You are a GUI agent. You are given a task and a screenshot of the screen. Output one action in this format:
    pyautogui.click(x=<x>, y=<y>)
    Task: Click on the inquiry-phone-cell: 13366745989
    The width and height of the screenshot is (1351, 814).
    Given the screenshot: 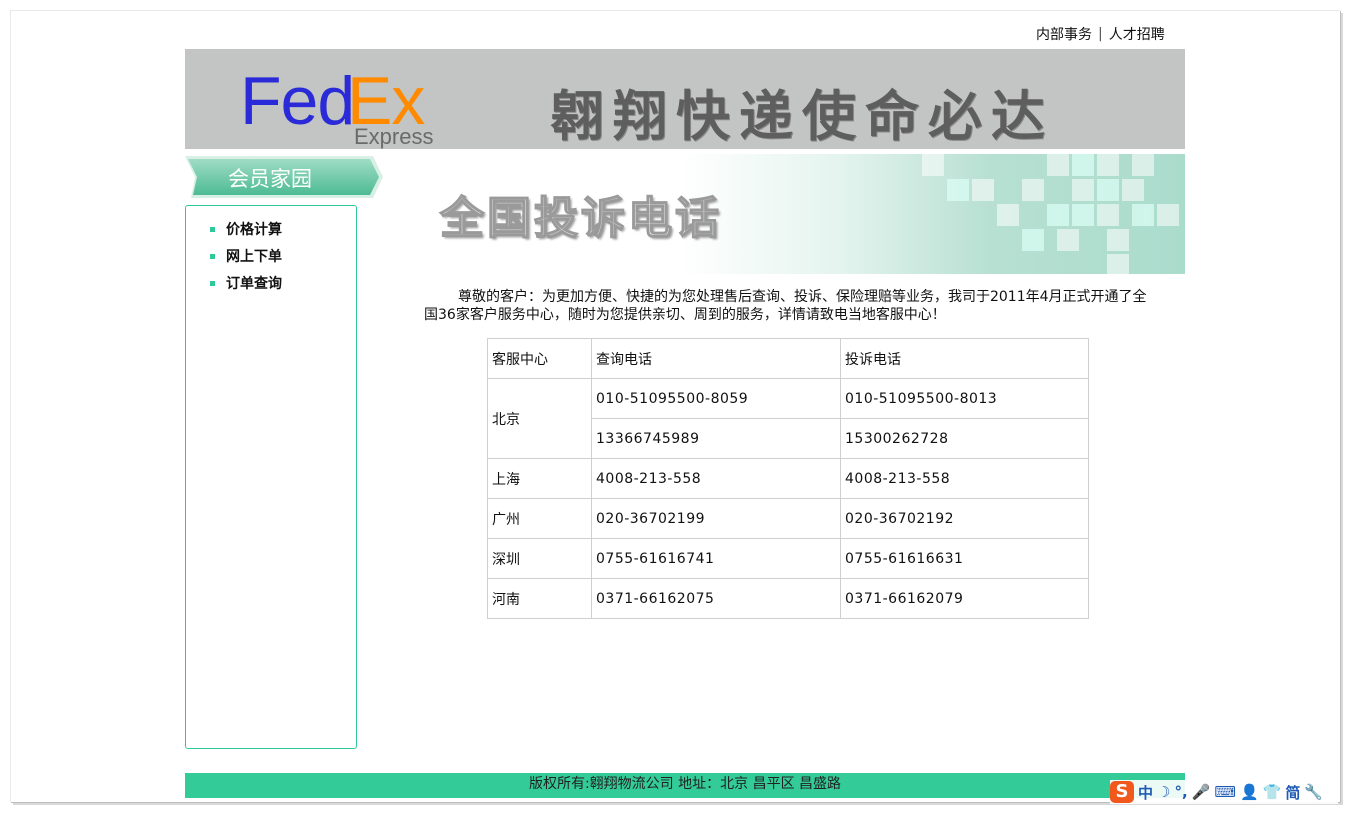 What is the action you would take?
    pyautogui.click(x=716, y=438)
    